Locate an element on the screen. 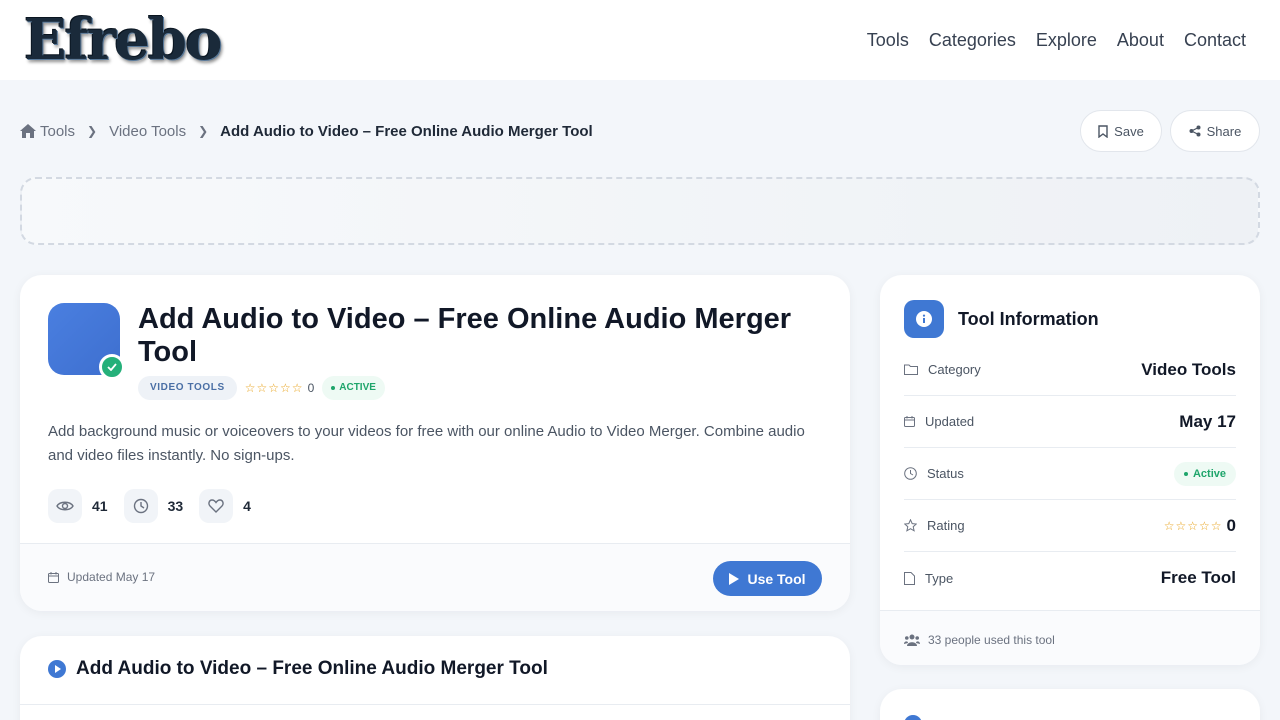  row-label: Rating is located at coordinates (934, 525).